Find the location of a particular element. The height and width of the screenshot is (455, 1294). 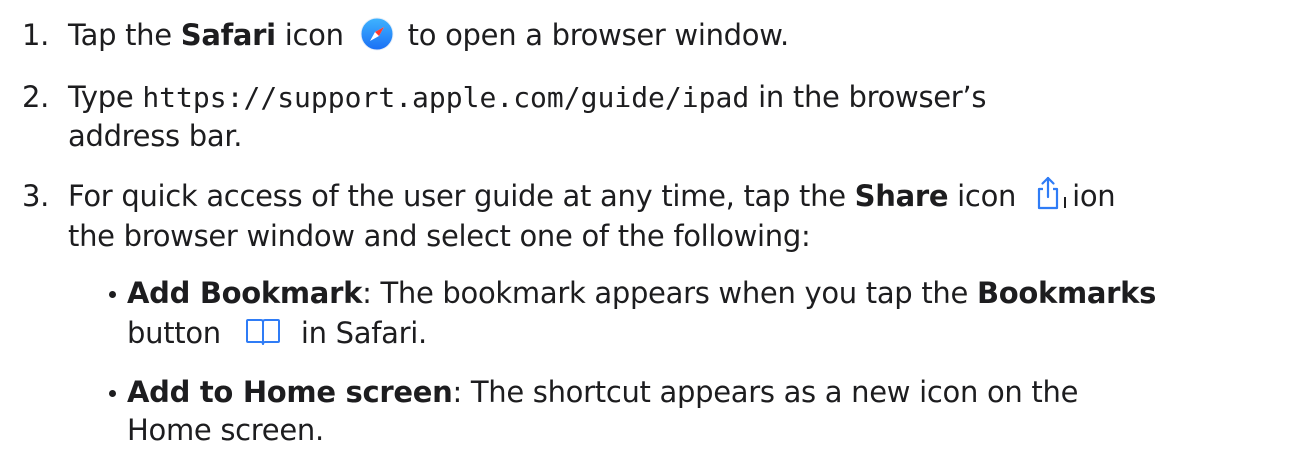

option-add-home-continuation: Home screen. is located at coordinates (225, 430).